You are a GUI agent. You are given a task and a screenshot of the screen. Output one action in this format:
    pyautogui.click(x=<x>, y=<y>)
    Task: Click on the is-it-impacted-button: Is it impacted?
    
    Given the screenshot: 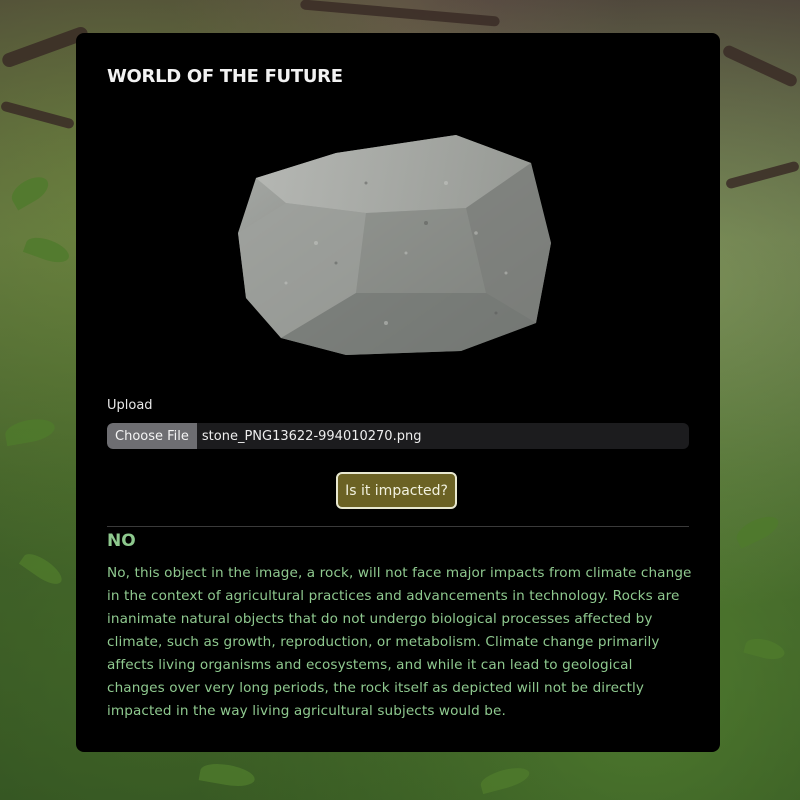 What is the action you would take?
    pyautogui.click(x=396, y=490)
    